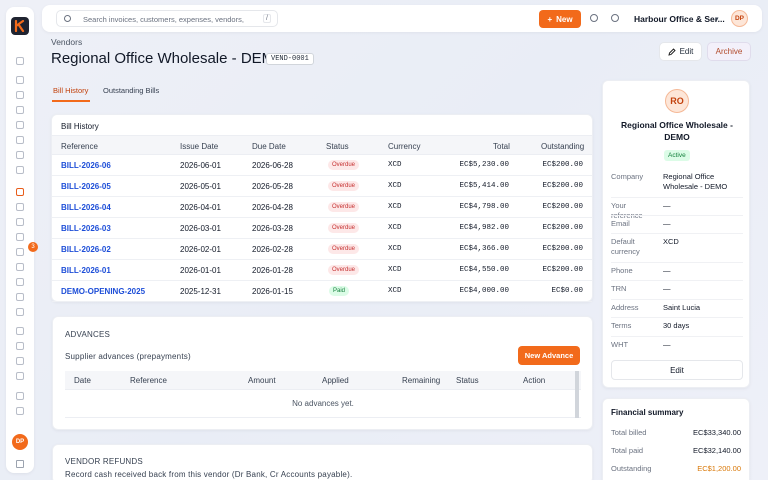 Image resolution: width=768 pixels, height=480 pixels. What do you see at coordinates (20, 396) in the screenshot?
I see `settings-icon` at bounding box center [20, 396].